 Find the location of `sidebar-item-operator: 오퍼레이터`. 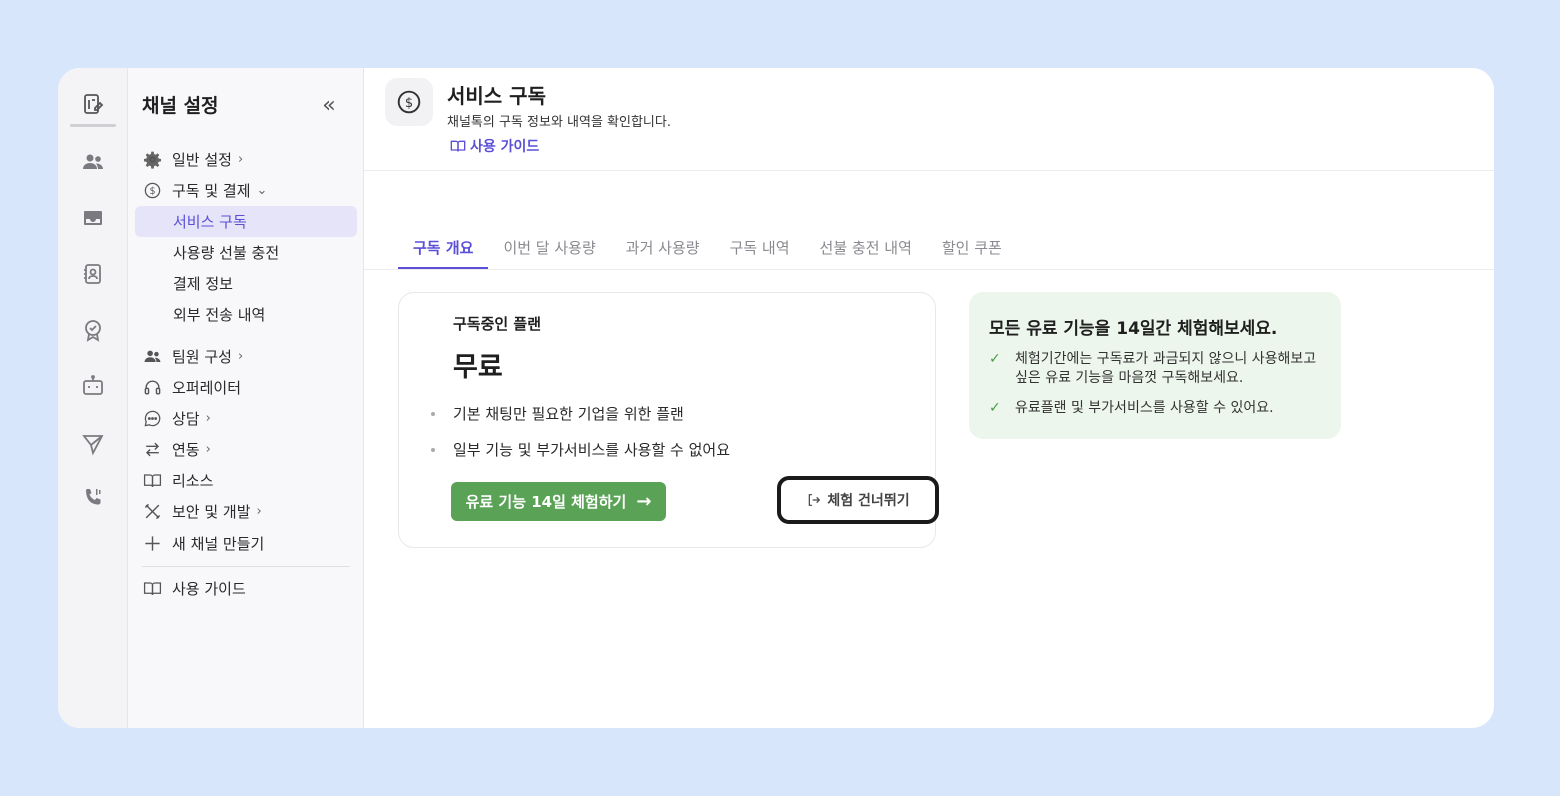

sidebar-item-operator: 오퍼레이터 is located at coordinates (191, 387).